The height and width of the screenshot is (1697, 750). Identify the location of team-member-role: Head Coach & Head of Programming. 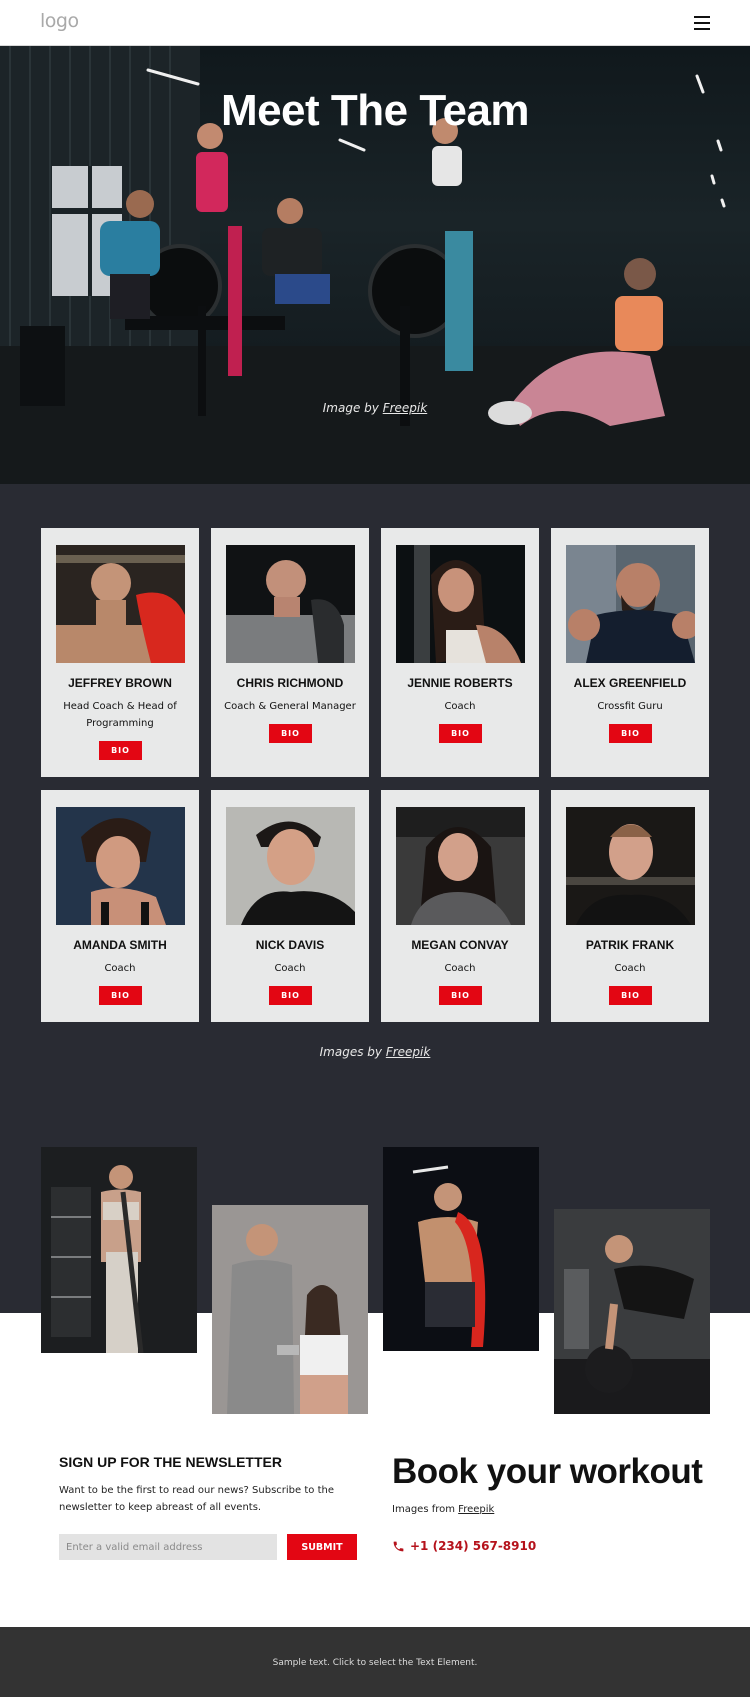
(120, 715).